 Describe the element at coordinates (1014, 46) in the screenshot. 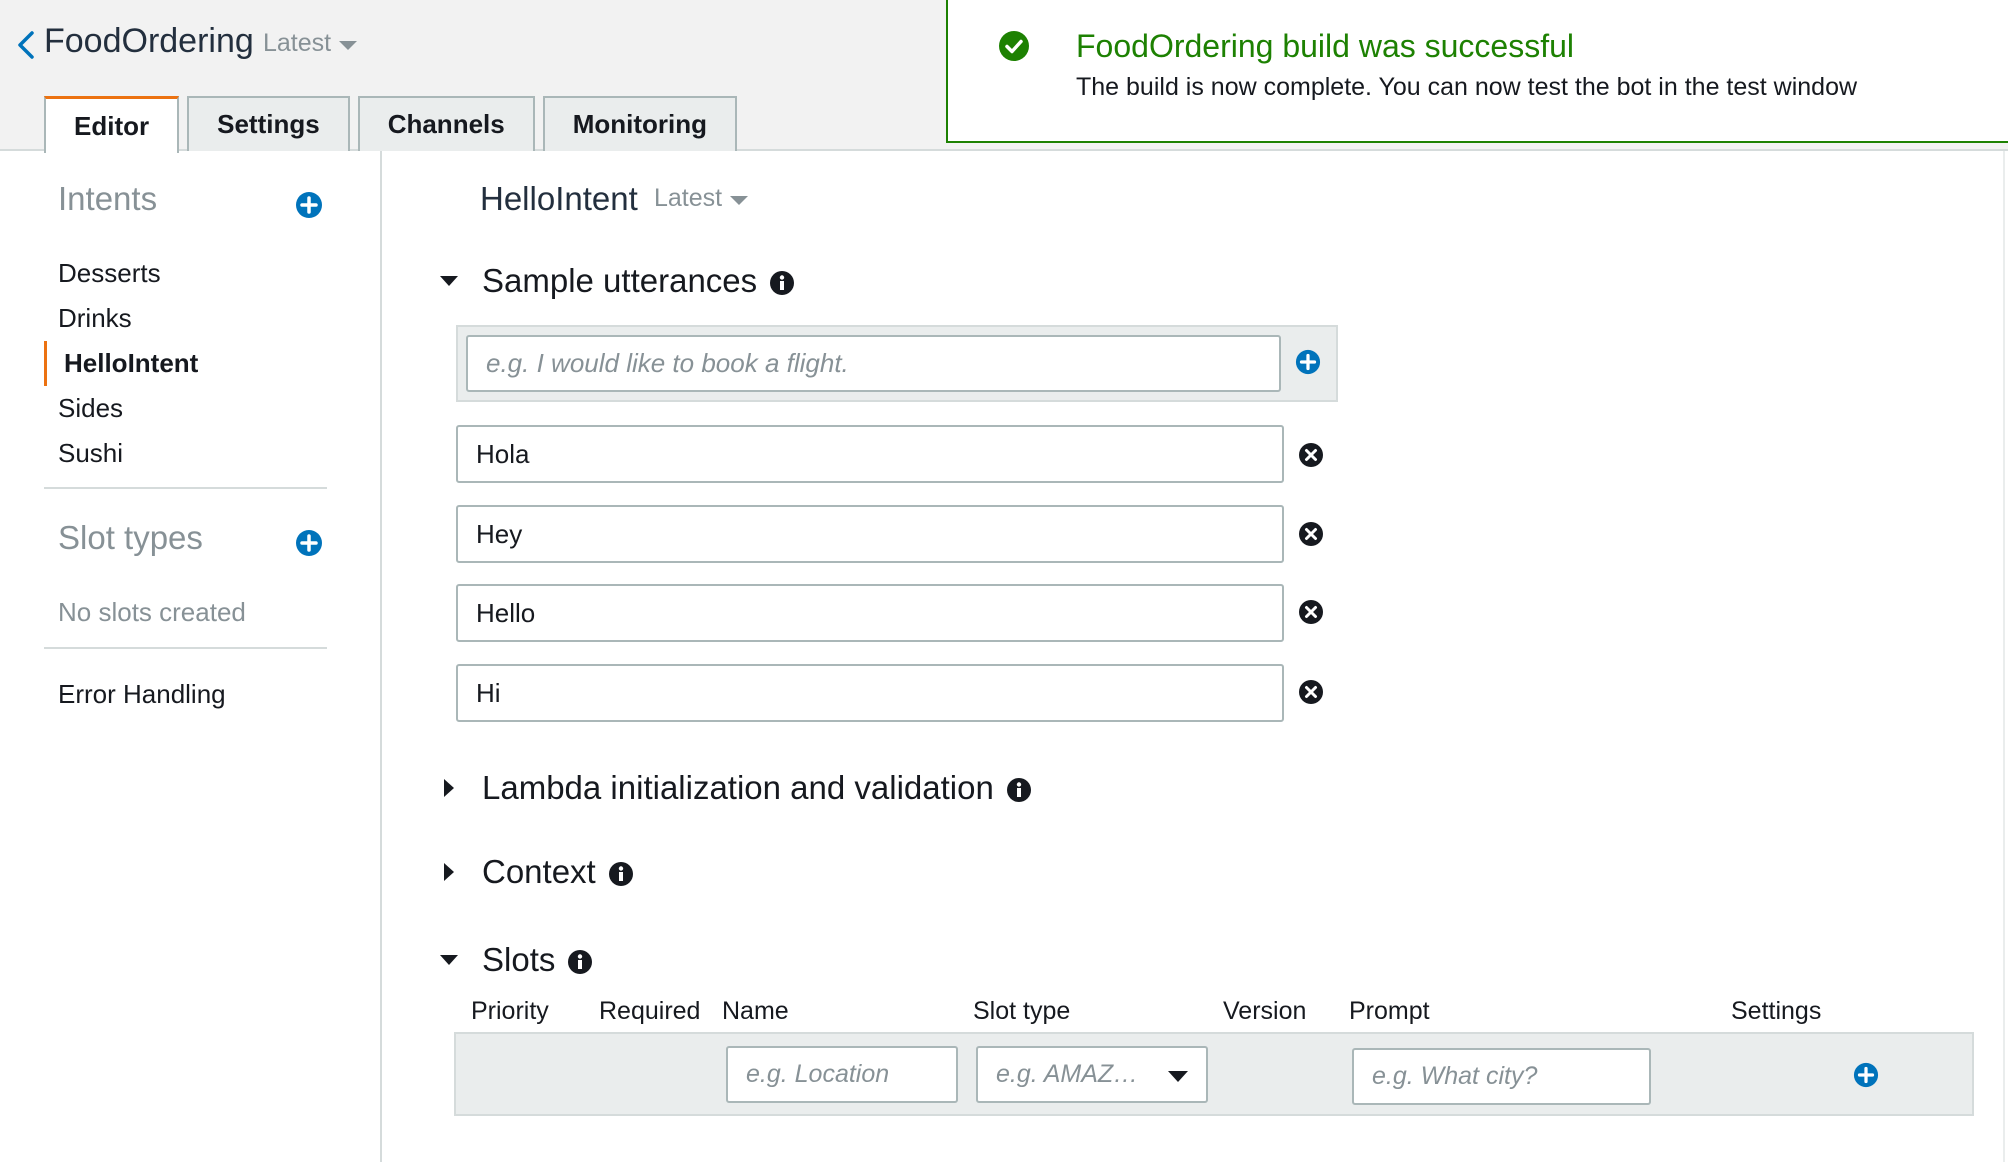

I see `check-circle-icon` at that location.